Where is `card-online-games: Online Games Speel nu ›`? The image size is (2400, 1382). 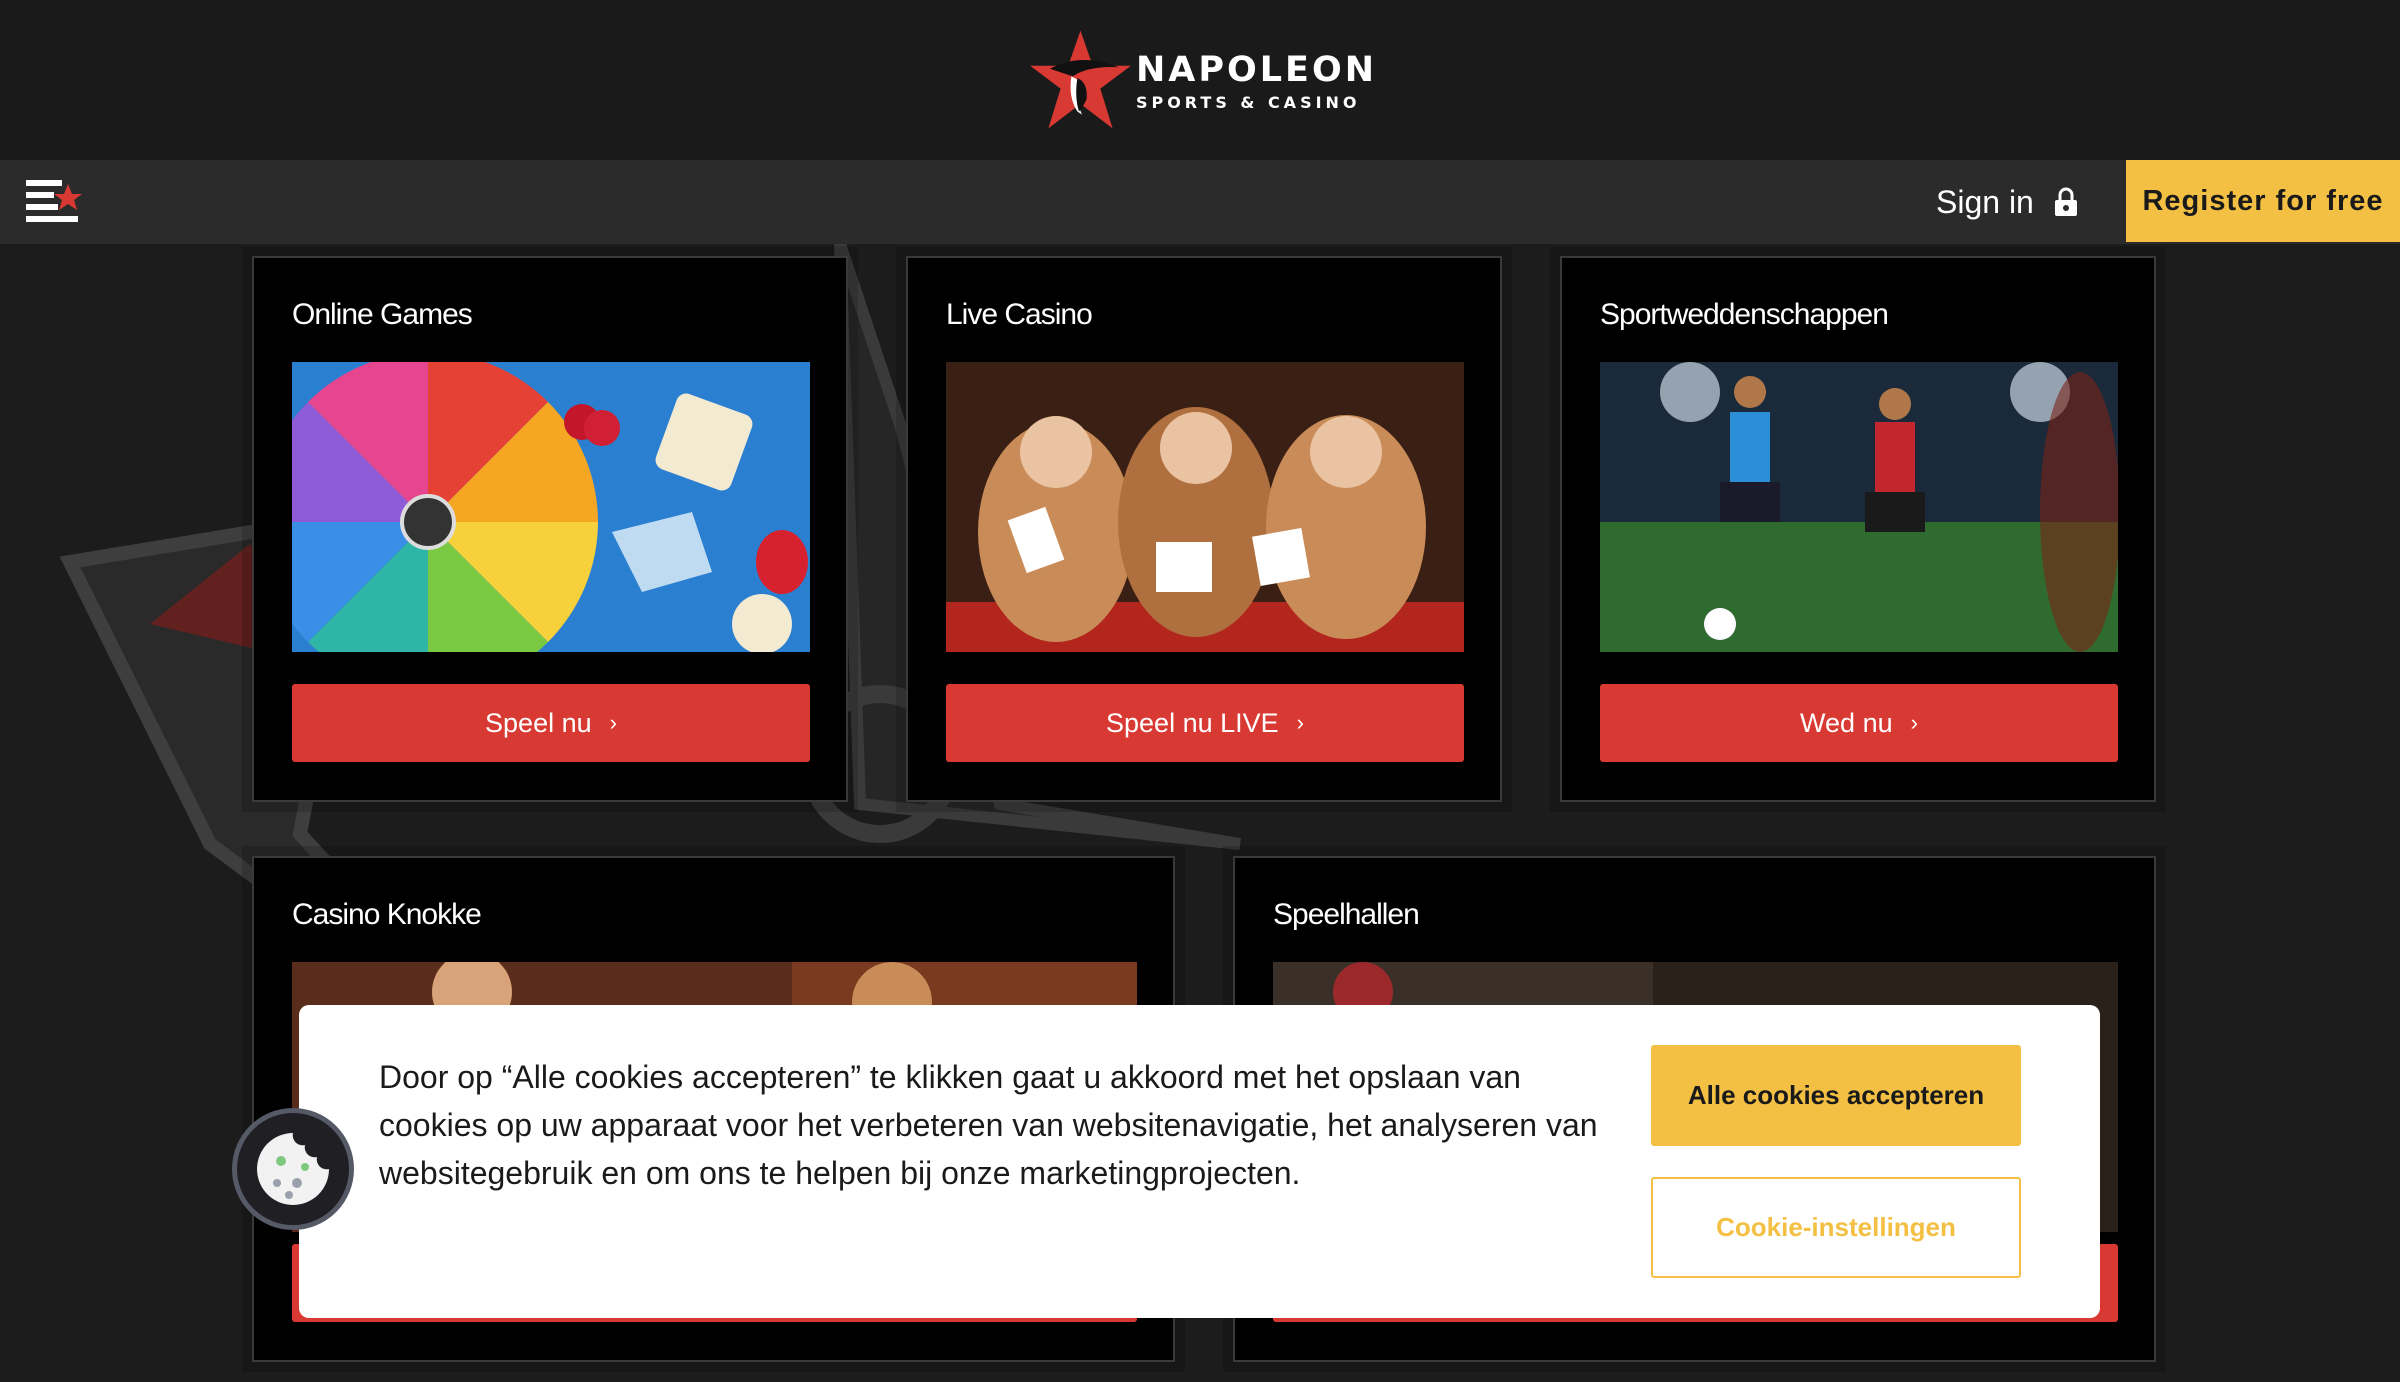 card-online-games: Online Games Speel nu › is located at coordinates (550, 529).